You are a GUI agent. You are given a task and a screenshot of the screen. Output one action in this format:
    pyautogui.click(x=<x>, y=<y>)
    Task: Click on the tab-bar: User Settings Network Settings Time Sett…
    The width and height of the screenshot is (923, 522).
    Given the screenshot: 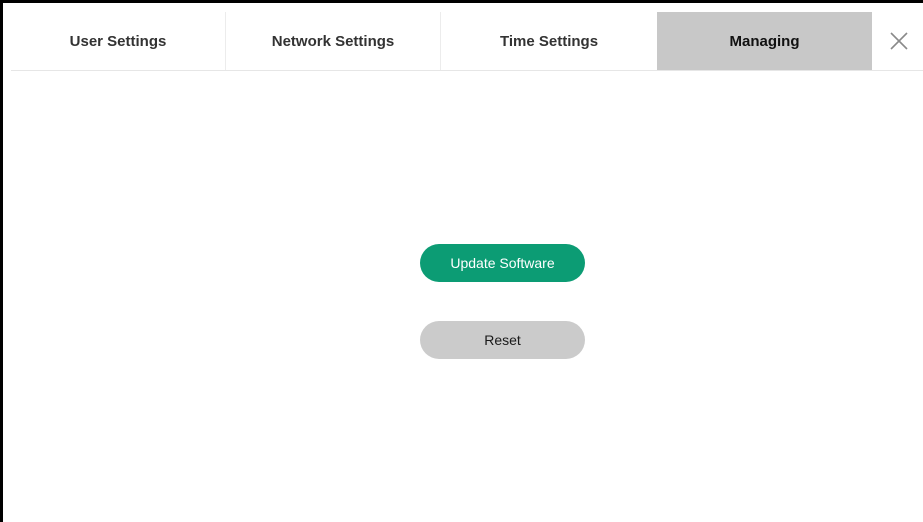 What is the action you would take?
    pyautogui.click(x=467, y=41)
    